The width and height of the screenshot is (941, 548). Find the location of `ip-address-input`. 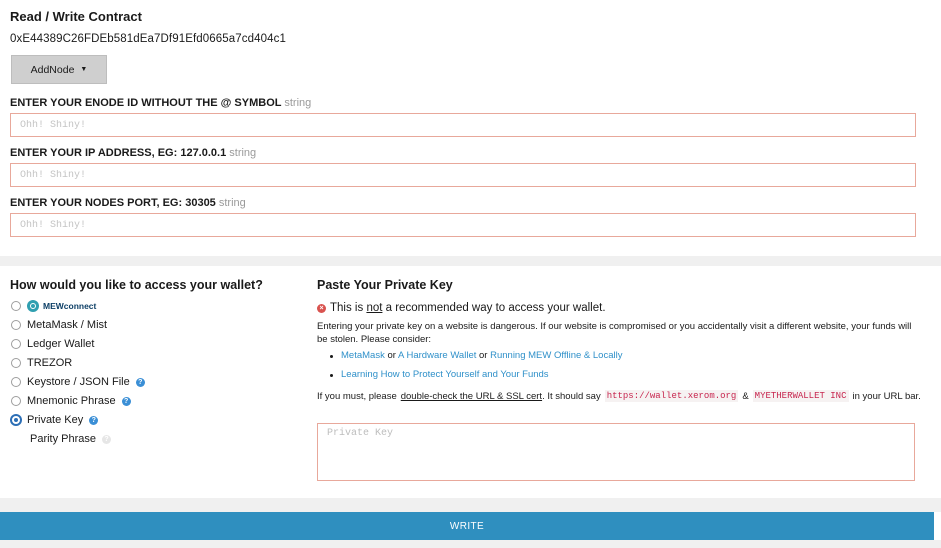

ip-address-input is located at coordinates (463, 175).